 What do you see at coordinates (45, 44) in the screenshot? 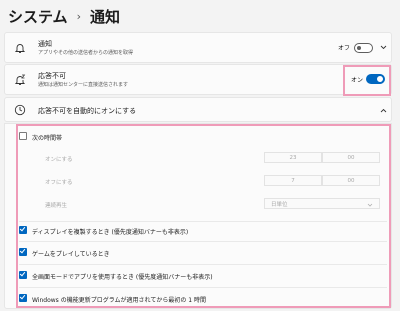
I see `notifications-title: 通知` at bounding box center [45, 44].